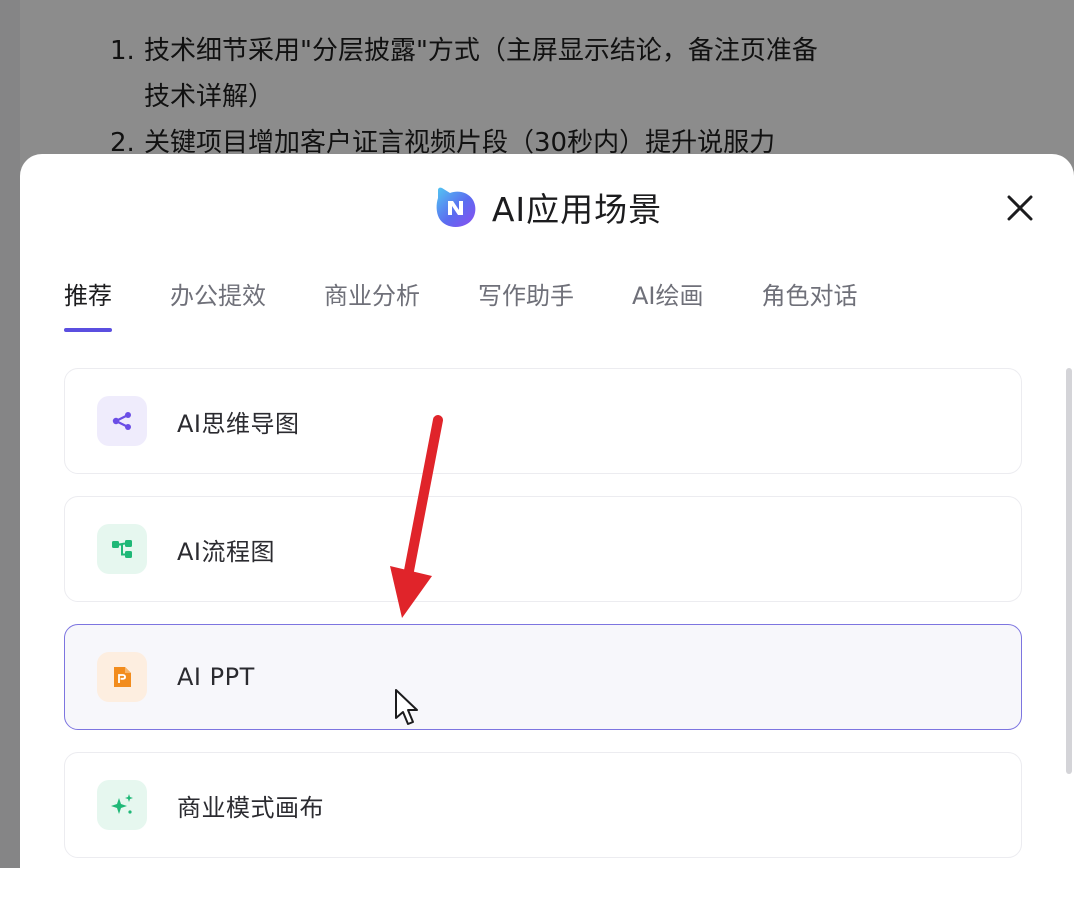 The height and width of the screenshot is (914, 1074). Describe the element at coordinates (372, 296) in the screenshot. I see `tab-business-analysis: 商业分析` at that location.